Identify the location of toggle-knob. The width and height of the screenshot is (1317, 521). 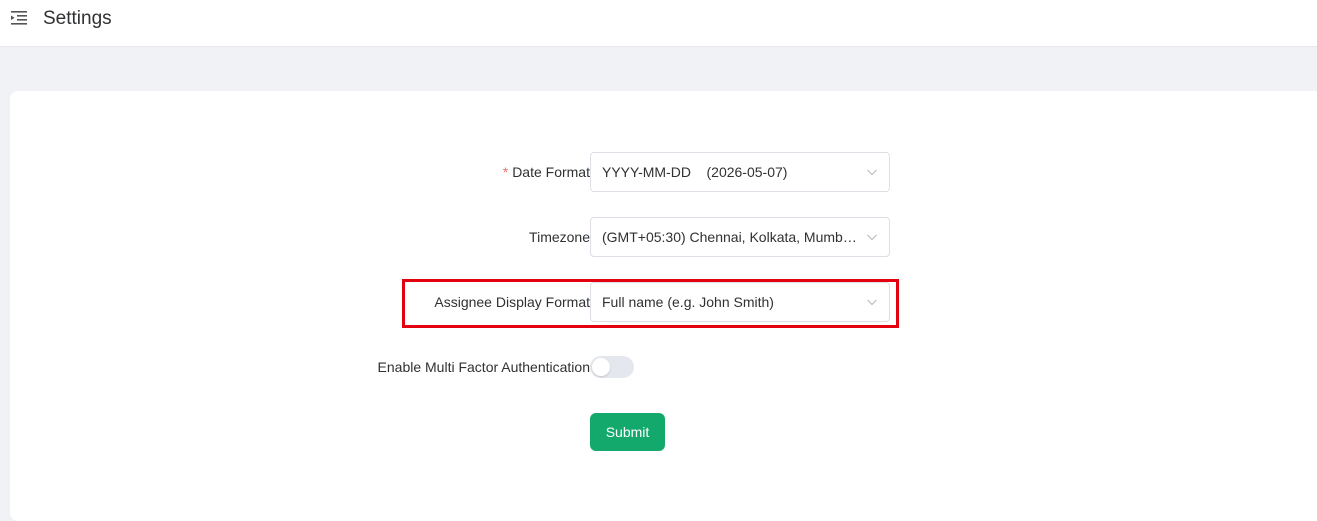
(601, 367).